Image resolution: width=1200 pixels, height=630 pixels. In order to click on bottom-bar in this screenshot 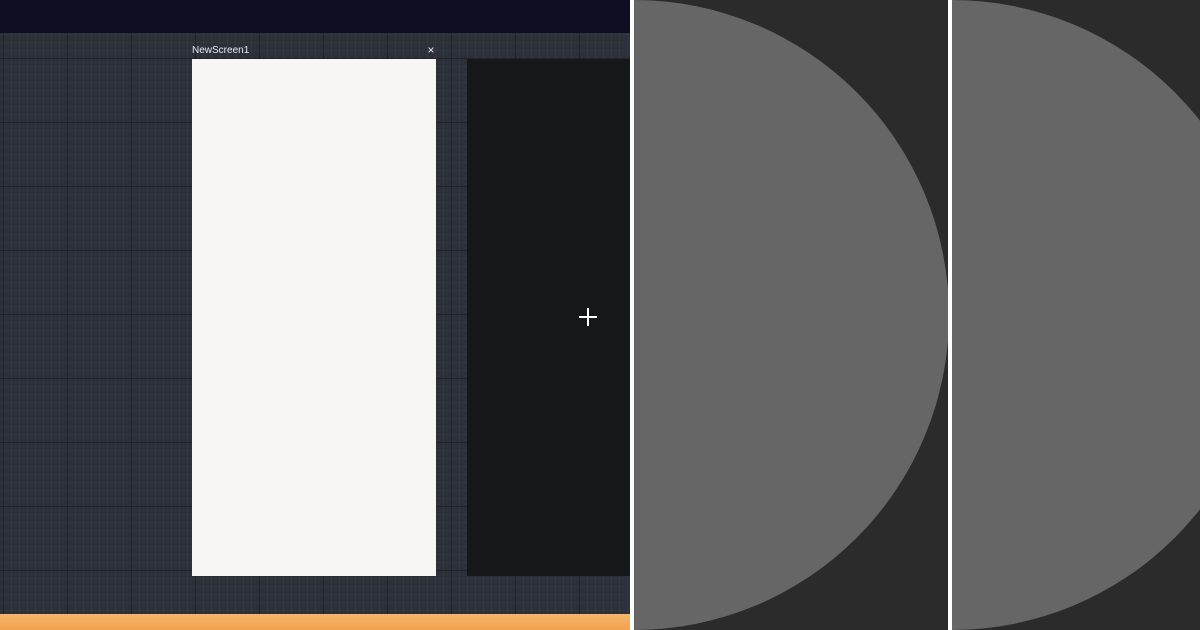, I will do `click(315, 622)`.